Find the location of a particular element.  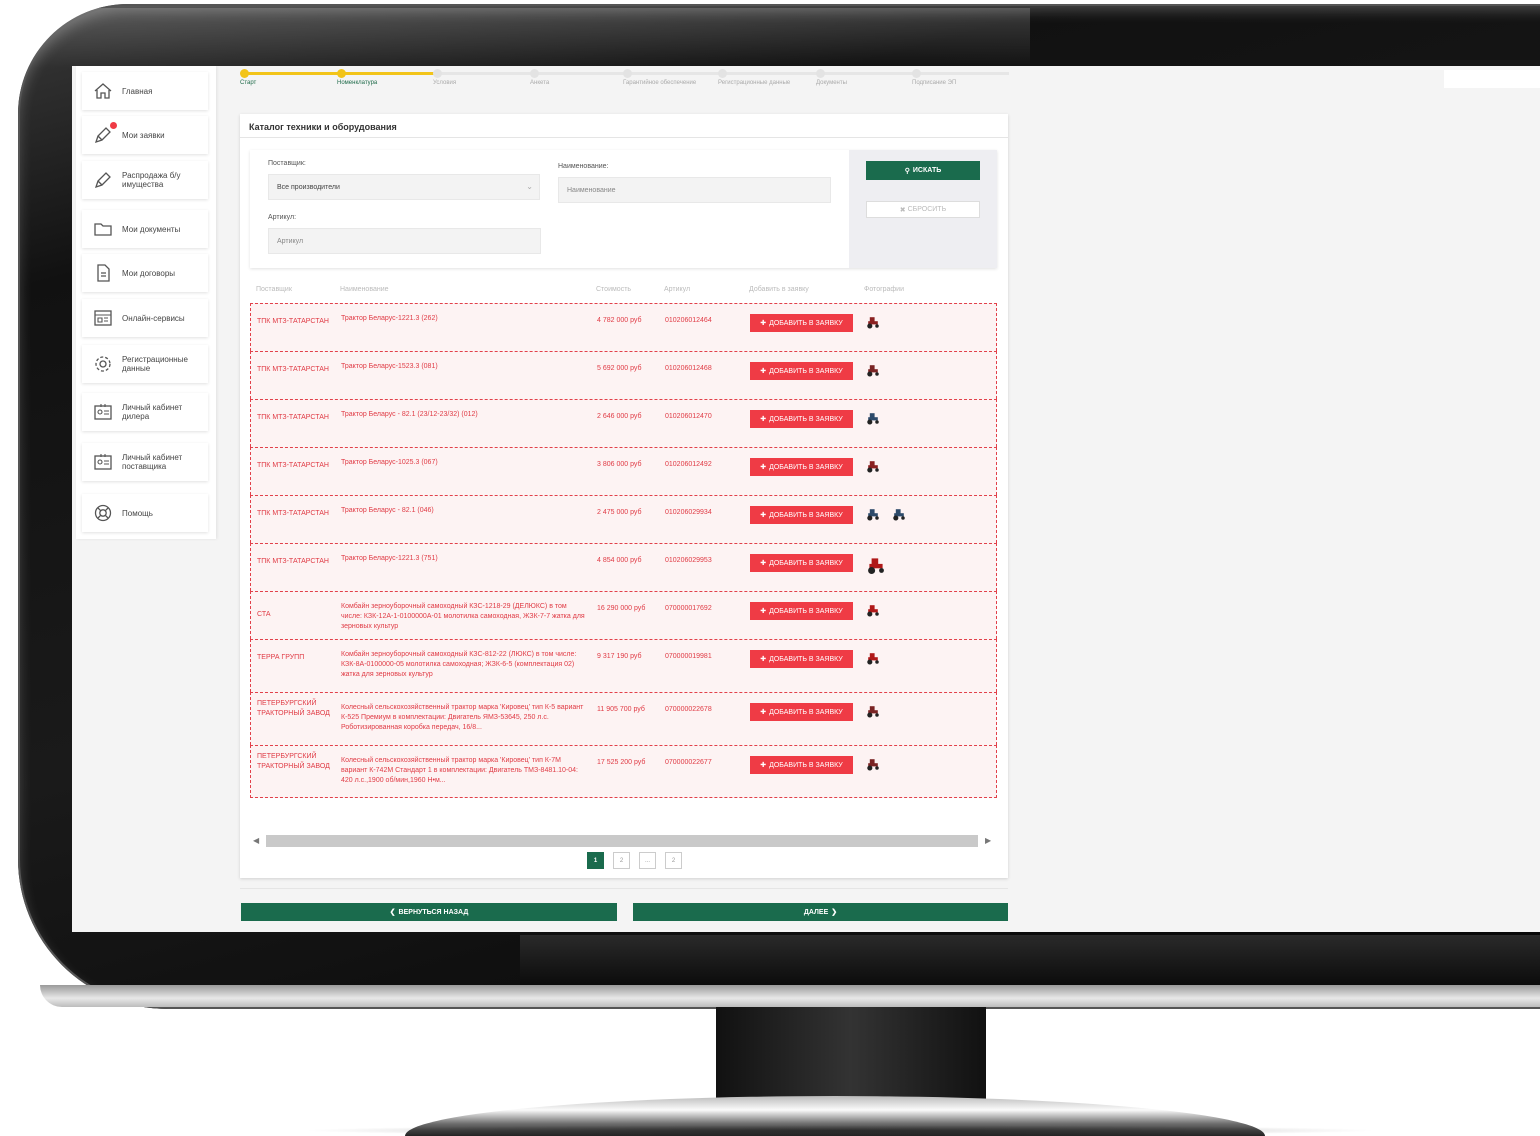

scroll-right-icon: ▶ is located at coordinates (988, 840).